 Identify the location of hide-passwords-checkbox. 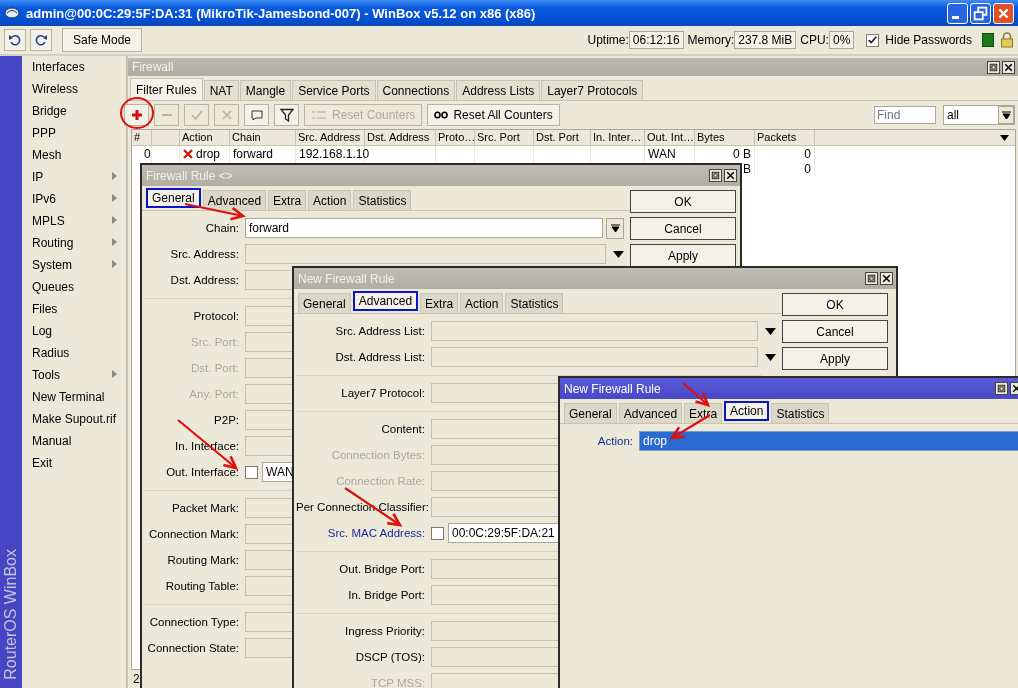
(873, 40).